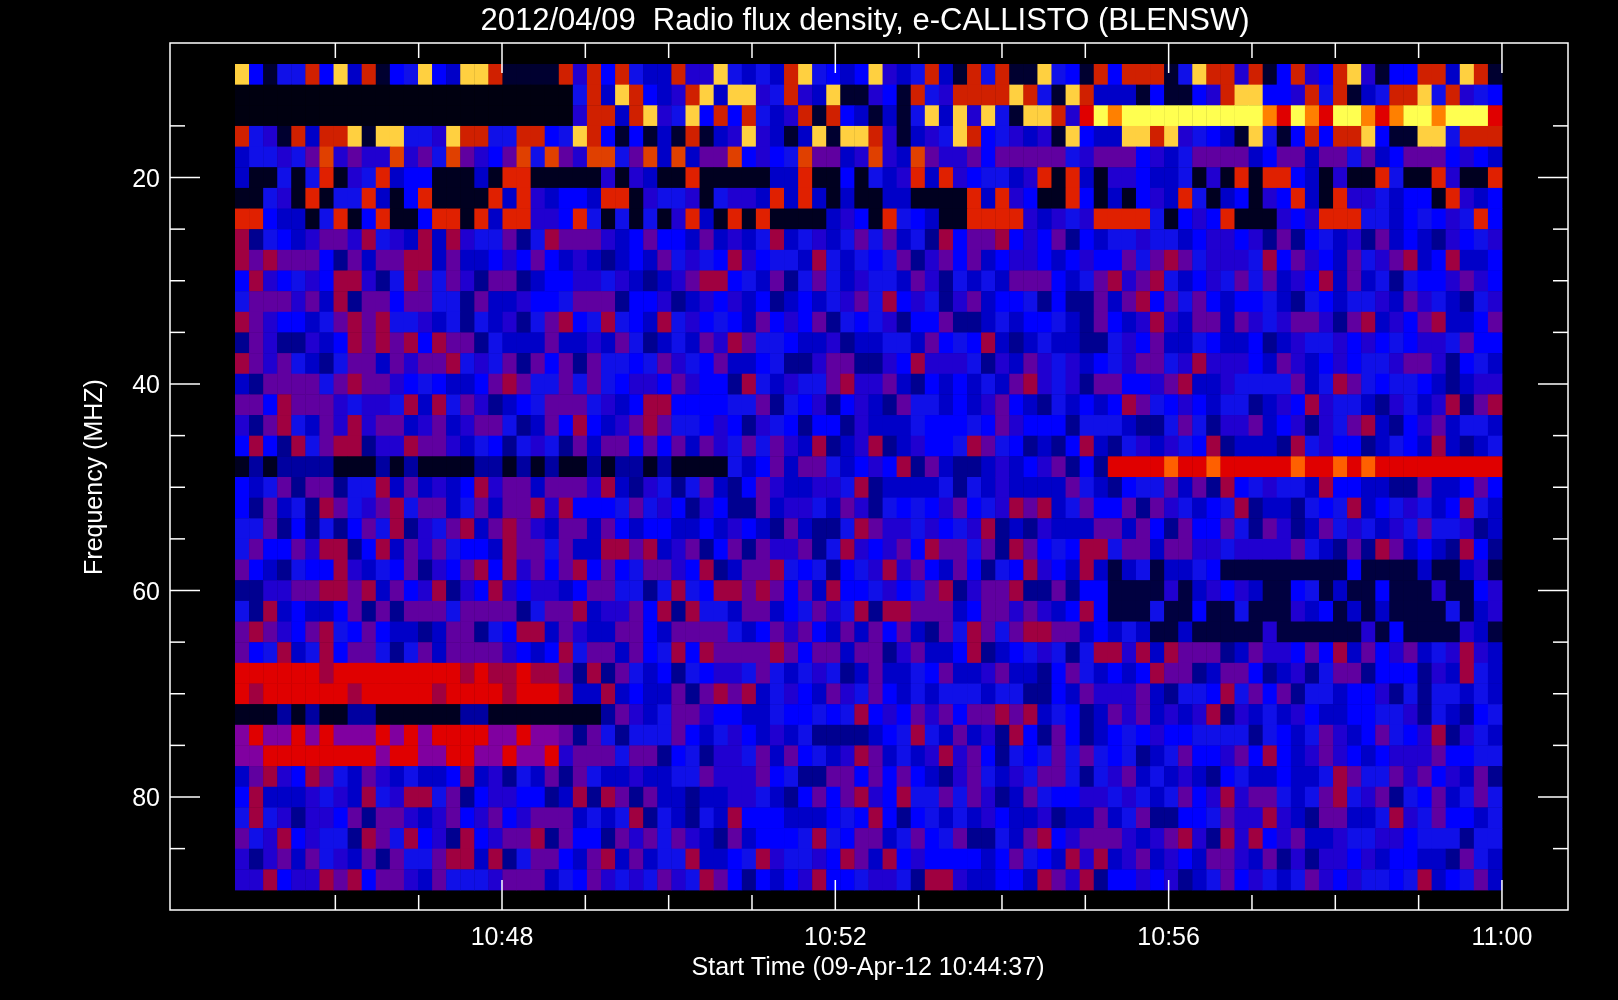 This screenshot has height=1000, width=1618. Describe the element at coordinates (1502, 936) in the screenshot. I see `axis-tick-label: 11:00` at that location.